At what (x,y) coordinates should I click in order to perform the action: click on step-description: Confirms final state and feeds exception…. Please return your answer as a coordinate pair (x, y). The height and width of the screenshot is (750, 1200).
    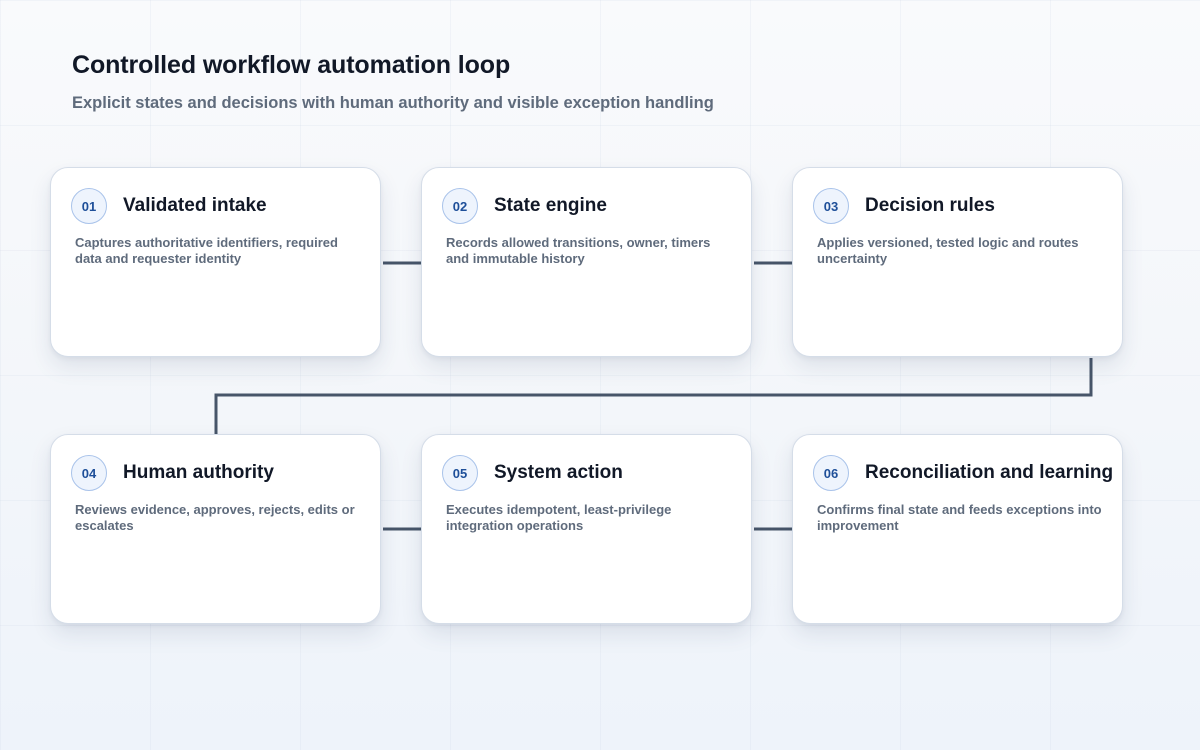
    Looking at the image, I should click on (959, 517).